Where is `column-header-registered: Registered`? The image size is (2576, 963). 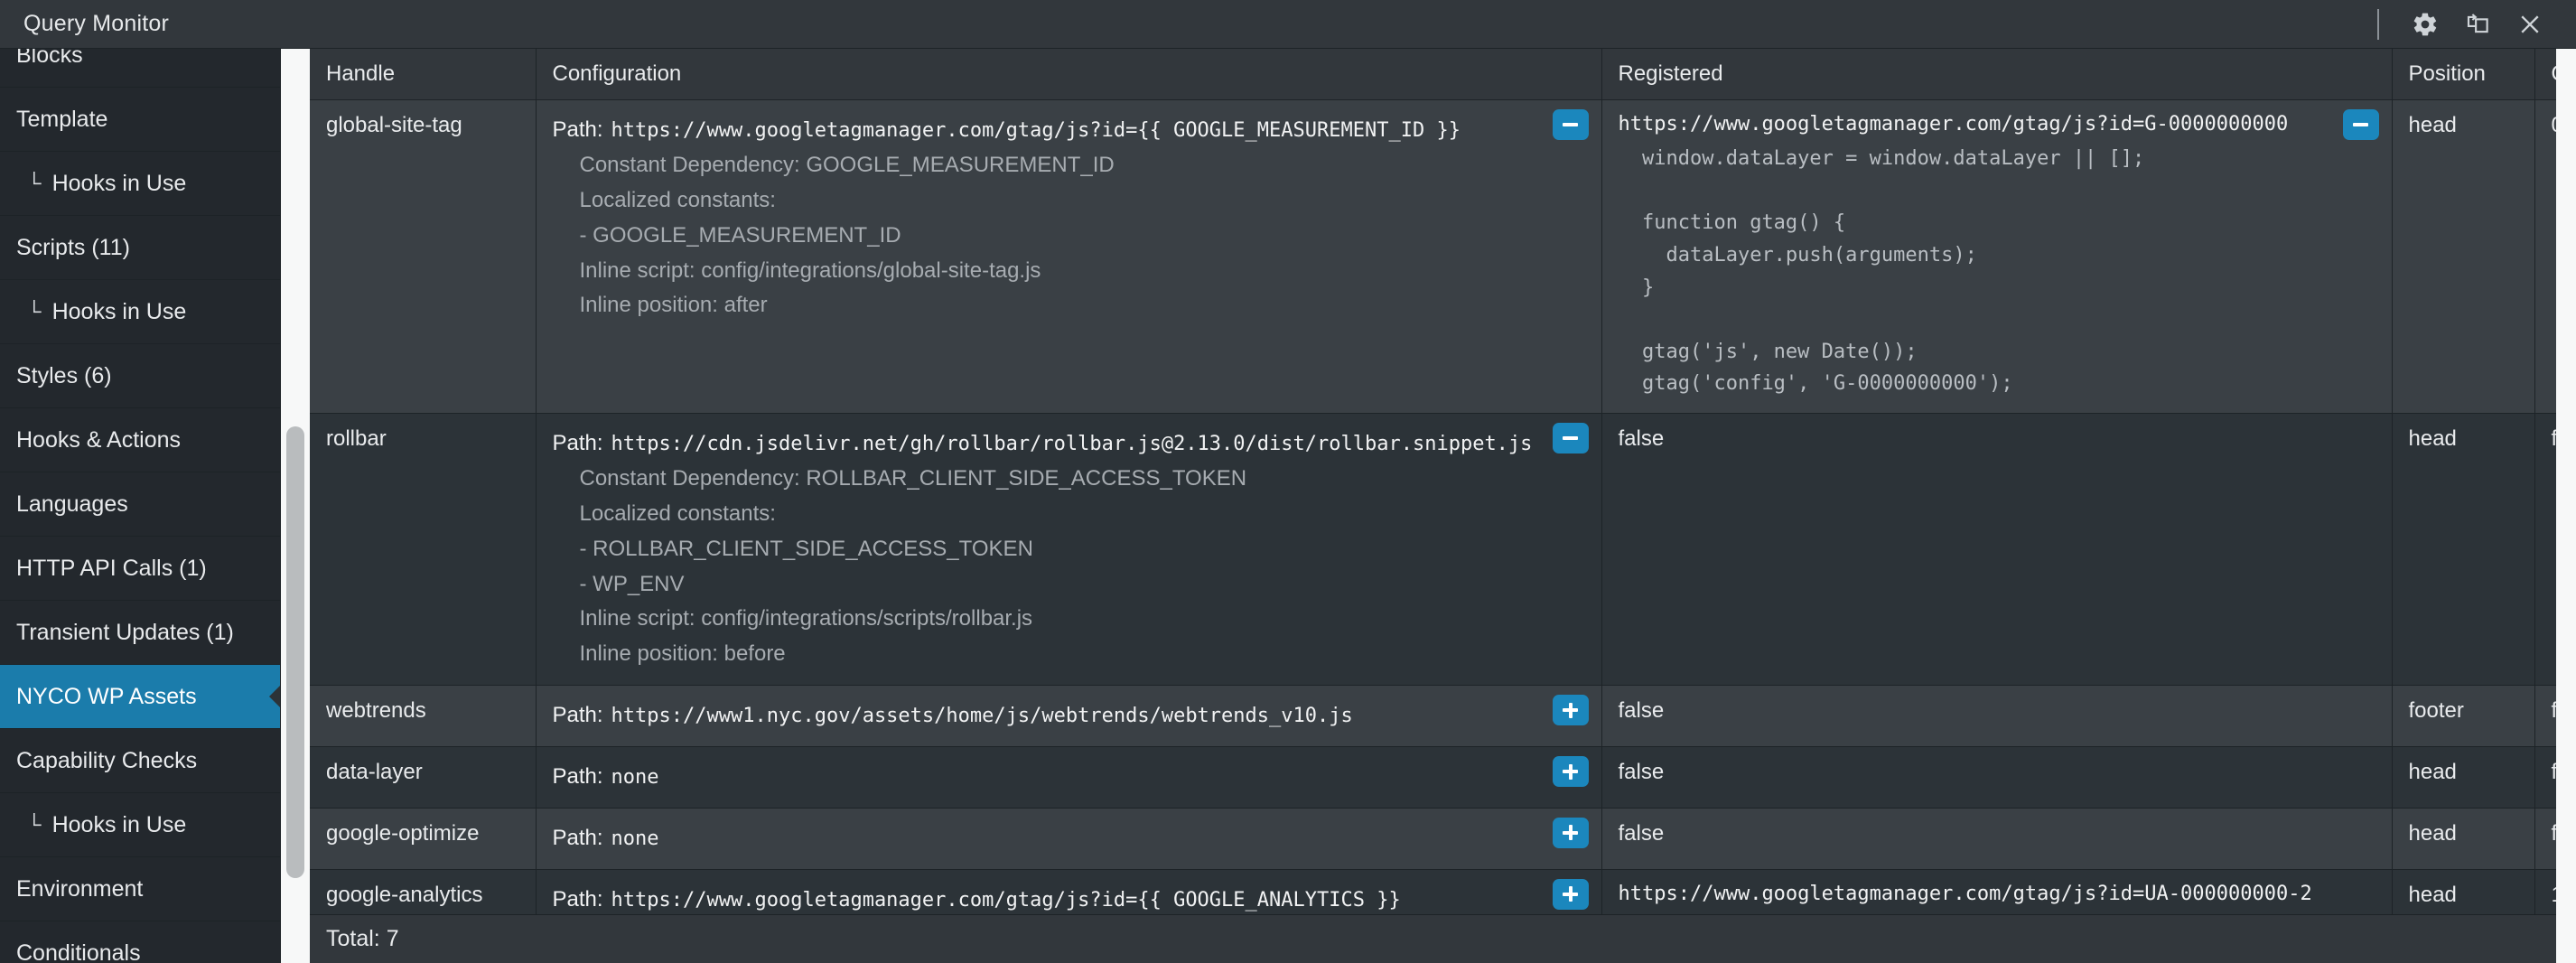 column-header-registered: Registered is located at coordinates (1997, 75).